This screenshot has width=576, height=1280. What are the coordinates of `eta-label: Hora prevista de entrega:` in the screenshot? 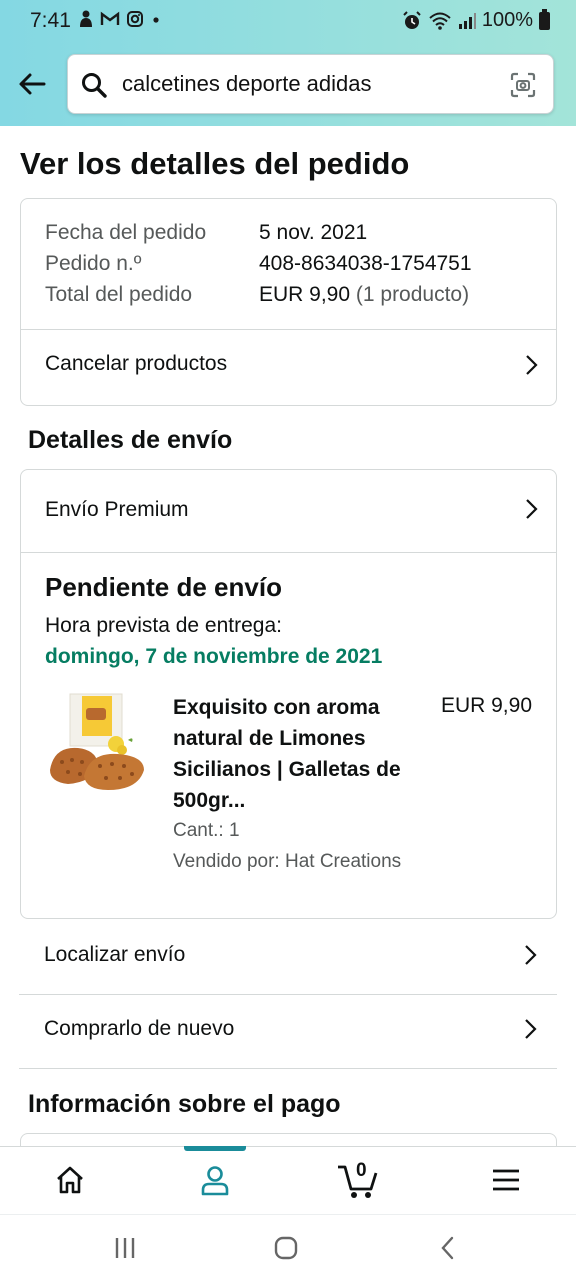 It's located at (163, 625).